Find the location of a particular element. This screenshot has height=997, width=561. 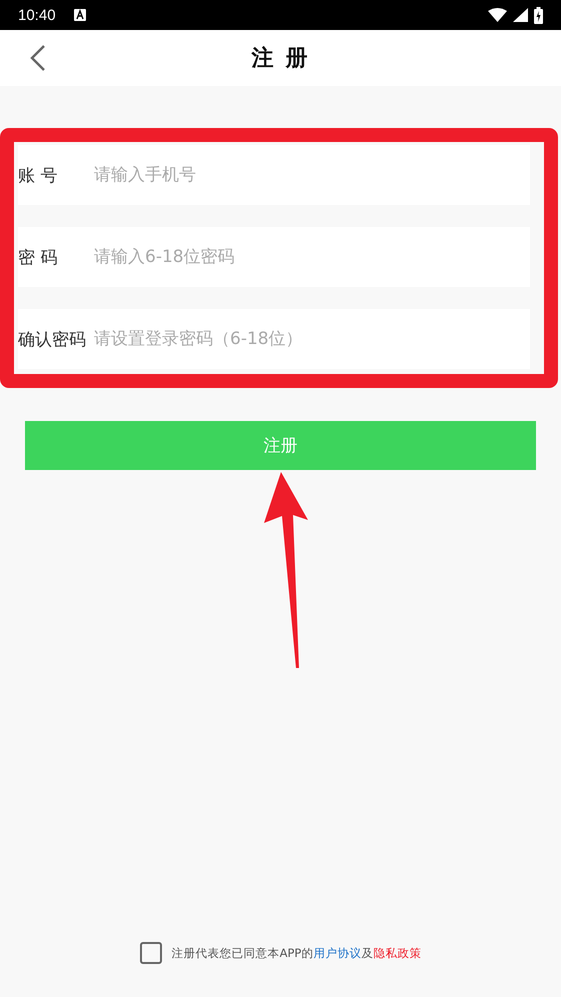

signal-icon is located at coordinates (520, 15).